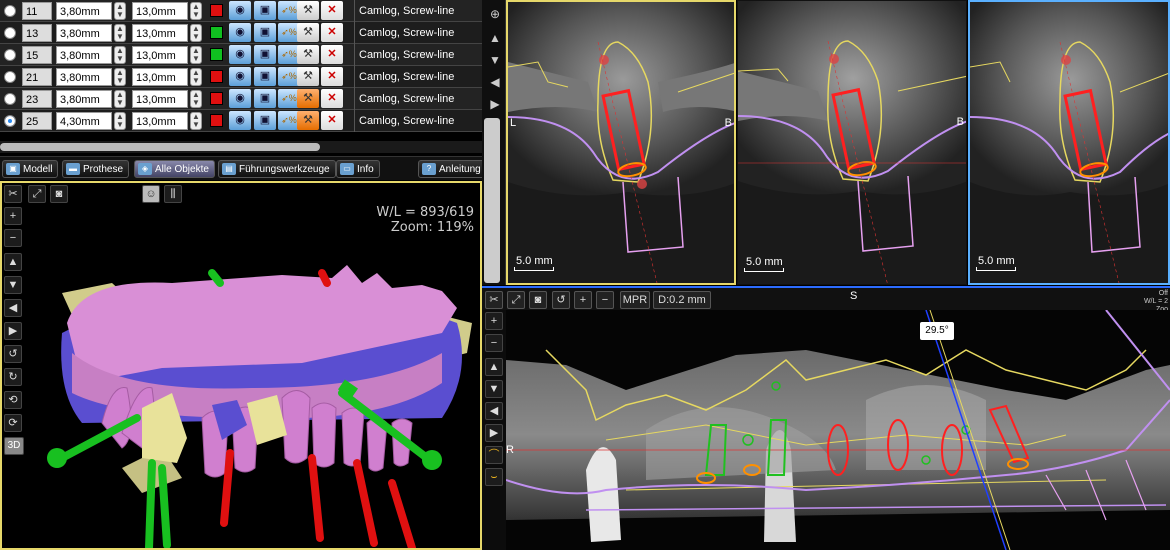 Image resolution: width=1170 pixels, height=550 pixels. Describe the element at coordinates (13, 423) in the screenshot. I see `tilt-right-icon: ⟳` at that location.